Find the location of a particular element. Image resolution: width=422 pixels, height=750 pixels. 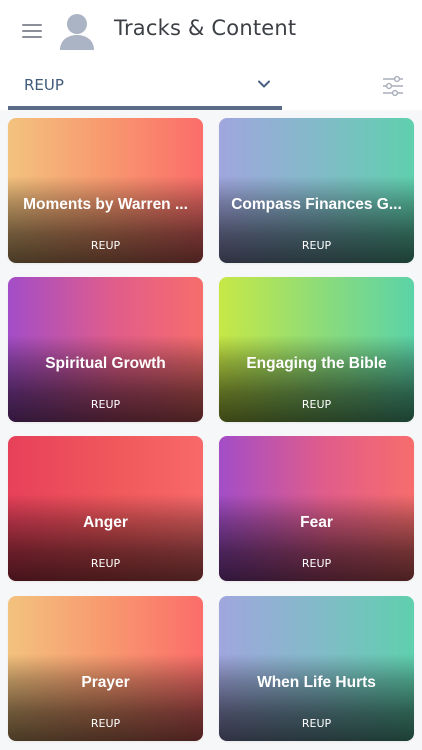

card-title: When Life Hurts is located at coordinates (316, 682).